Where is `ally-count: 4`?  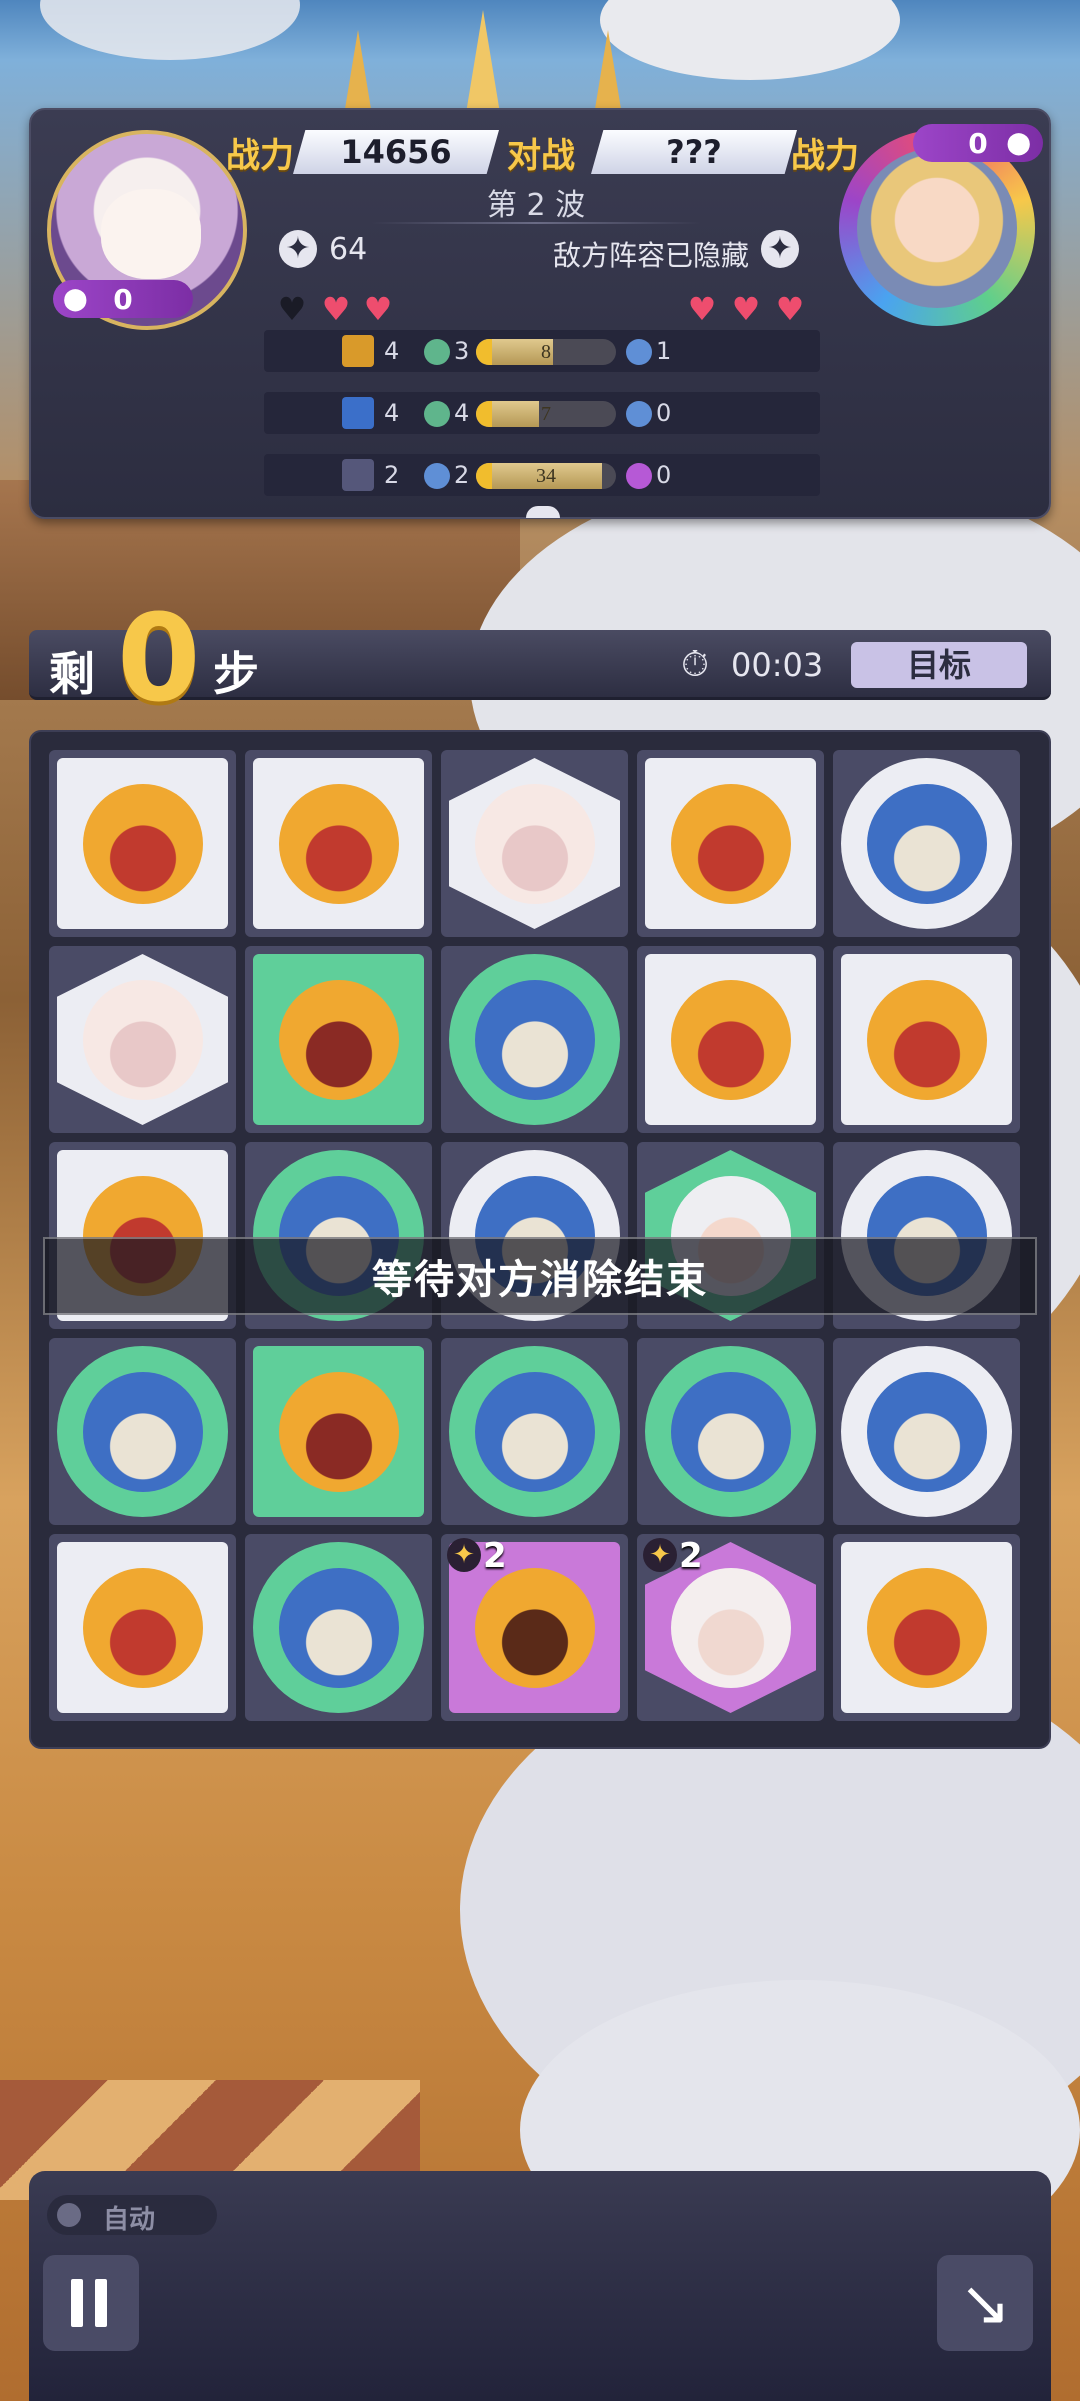
ally-count: 4 is located at coordinates (462, 413).